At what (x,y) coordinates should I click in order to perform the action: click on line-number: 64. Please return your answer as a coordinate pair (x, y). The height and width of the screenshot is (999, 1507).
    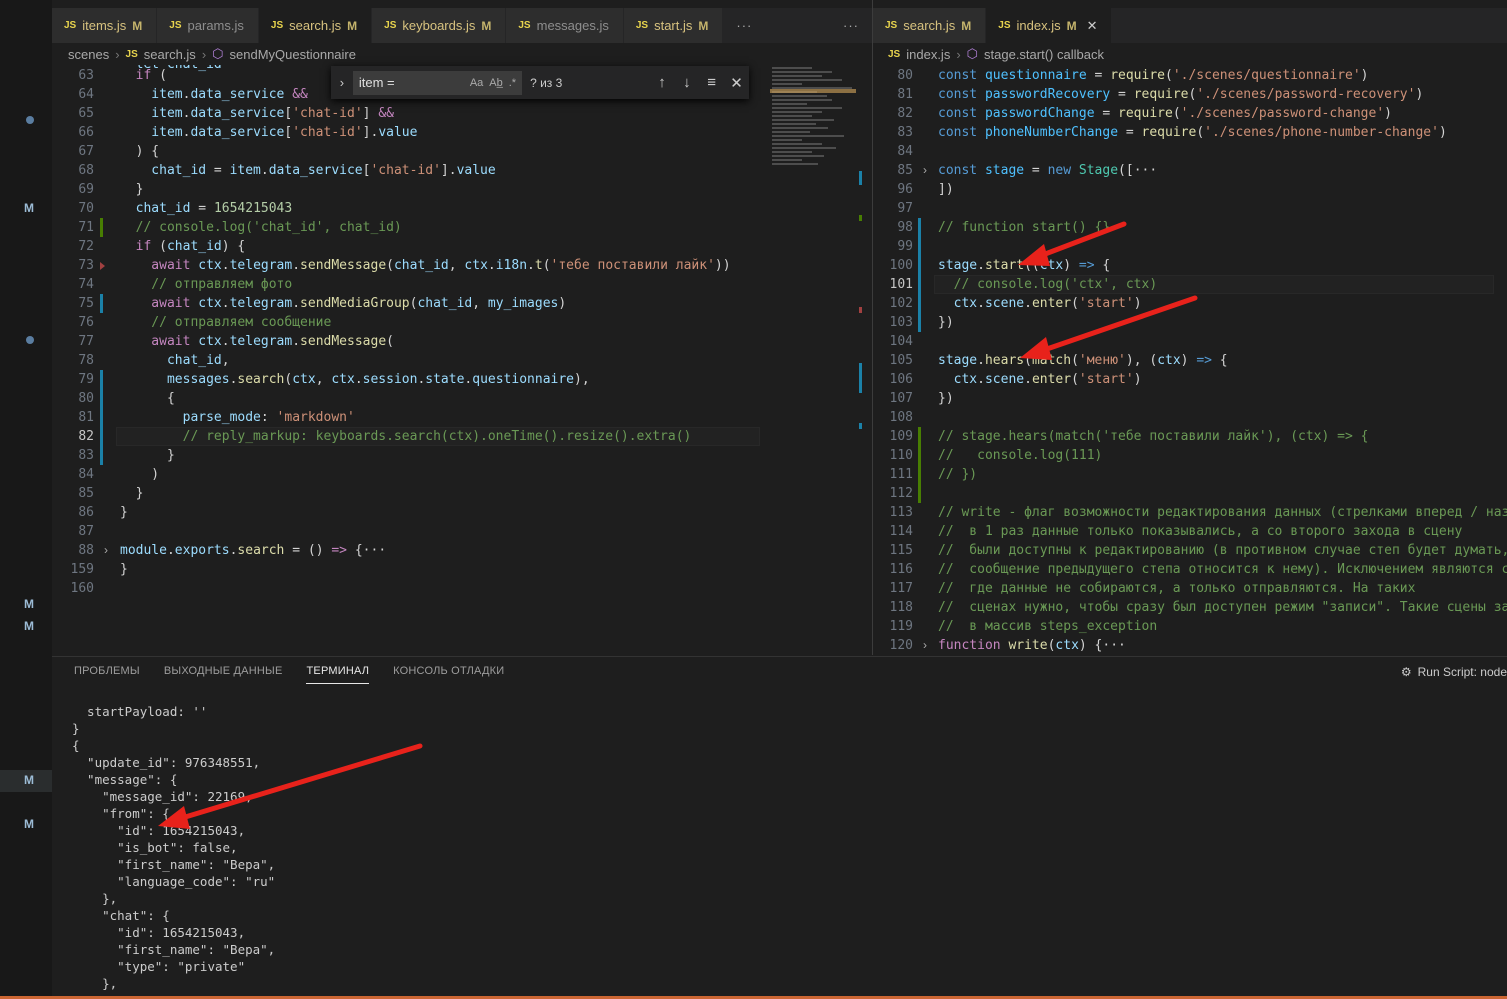
    Looking at the image, I should click on (86, 94).